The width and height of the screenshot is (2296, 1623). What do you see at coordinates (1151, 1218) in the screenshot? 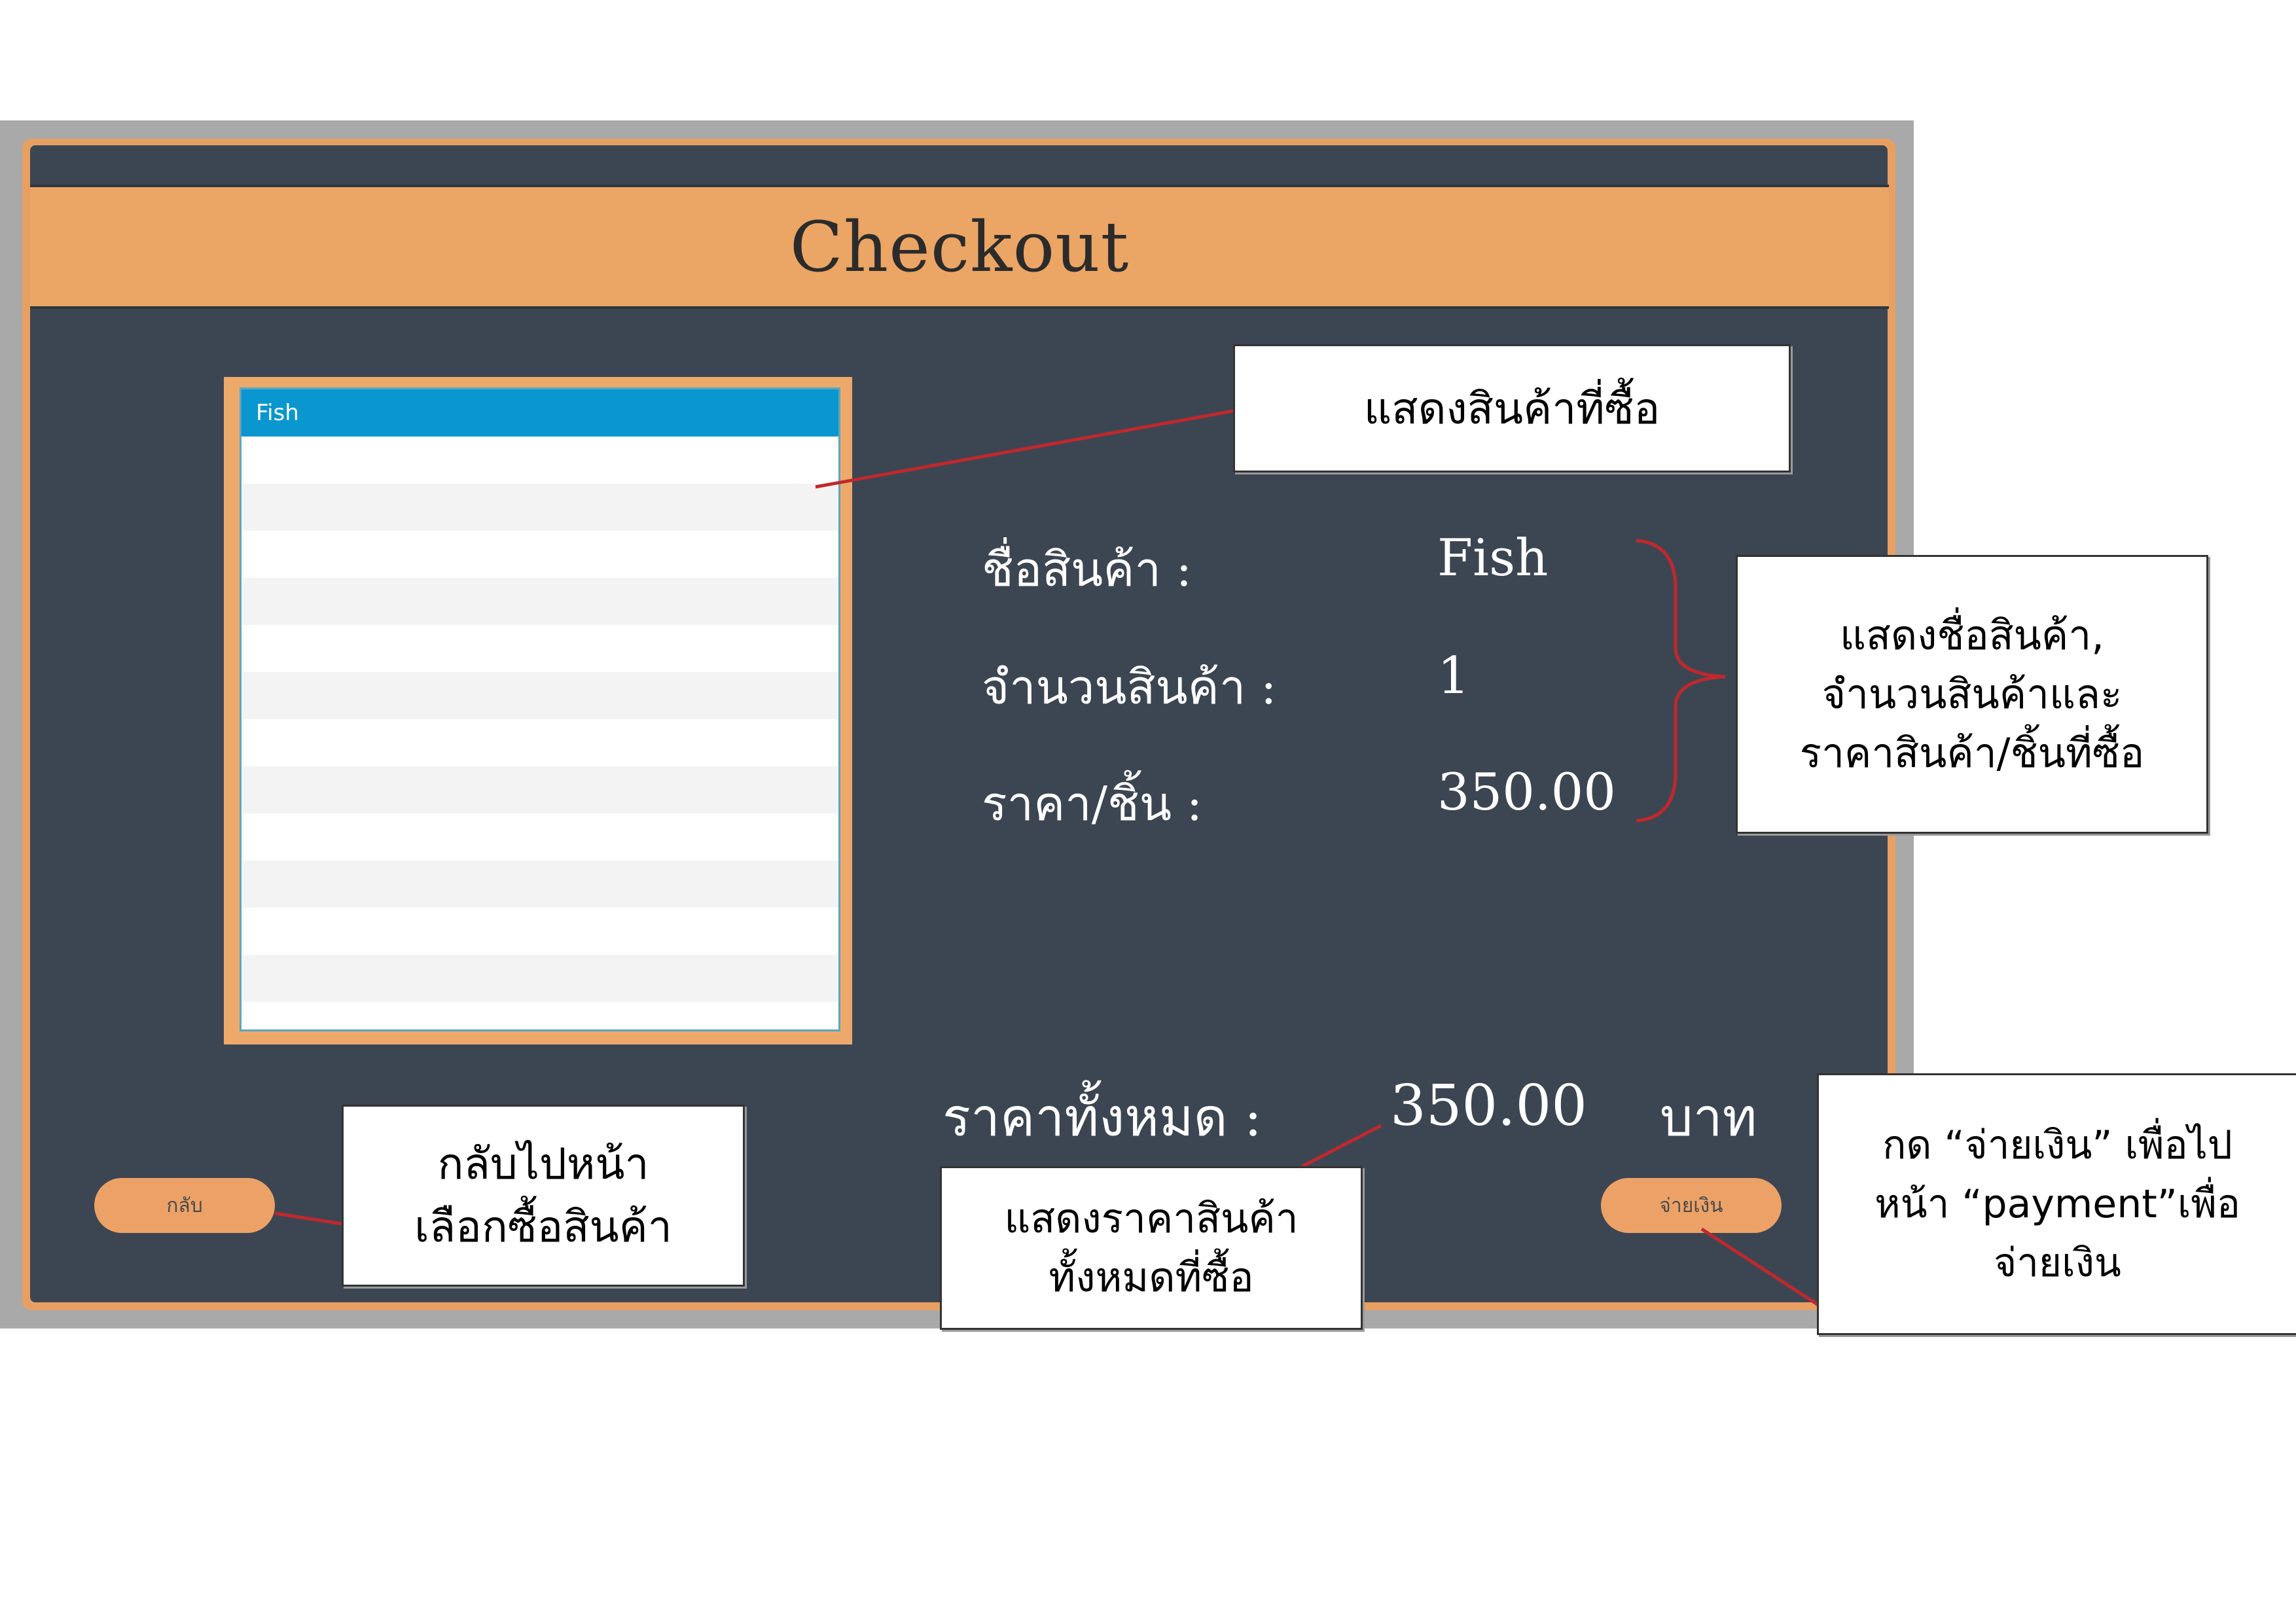
I see `total-callout-line-1: แสดงราคาสินค้า` at bounding box center [1151, 1218].